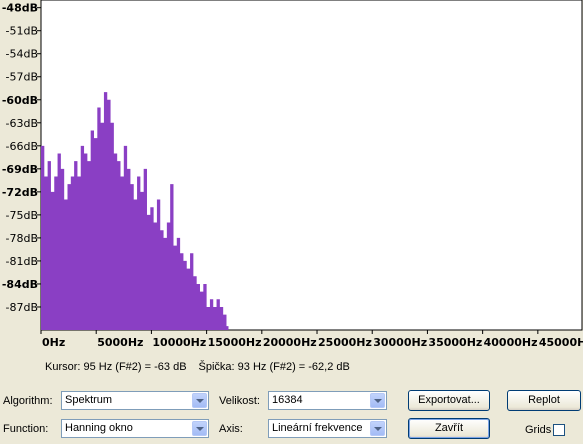  Describe the element at coordinates (235, 342) in the screenshot. I see `x-tick-label: 15000Hz` at that location.